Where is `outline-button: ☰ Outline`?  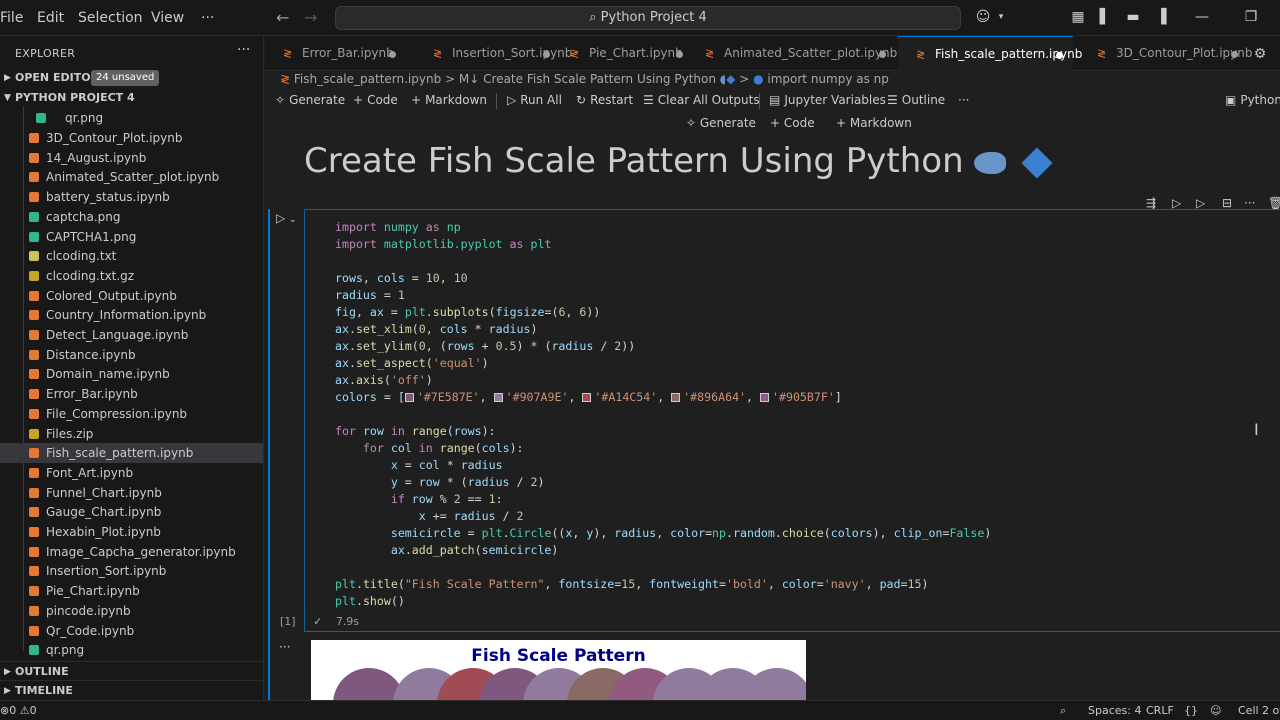
outline-button: ☰ Outline is located at coordinates (916, 100).